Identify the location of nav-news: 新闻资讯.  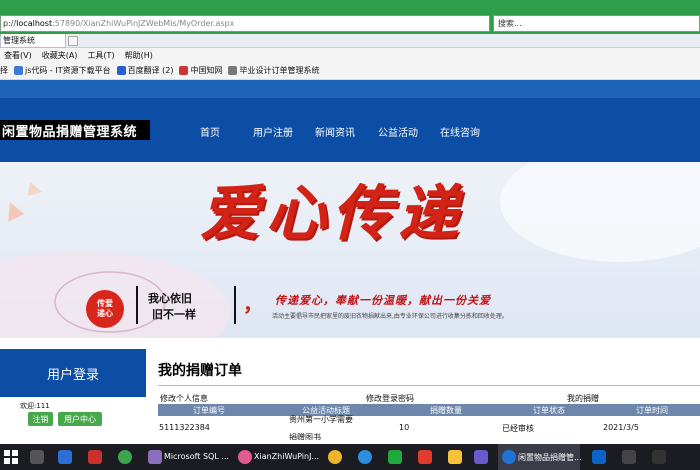
(335, 131).